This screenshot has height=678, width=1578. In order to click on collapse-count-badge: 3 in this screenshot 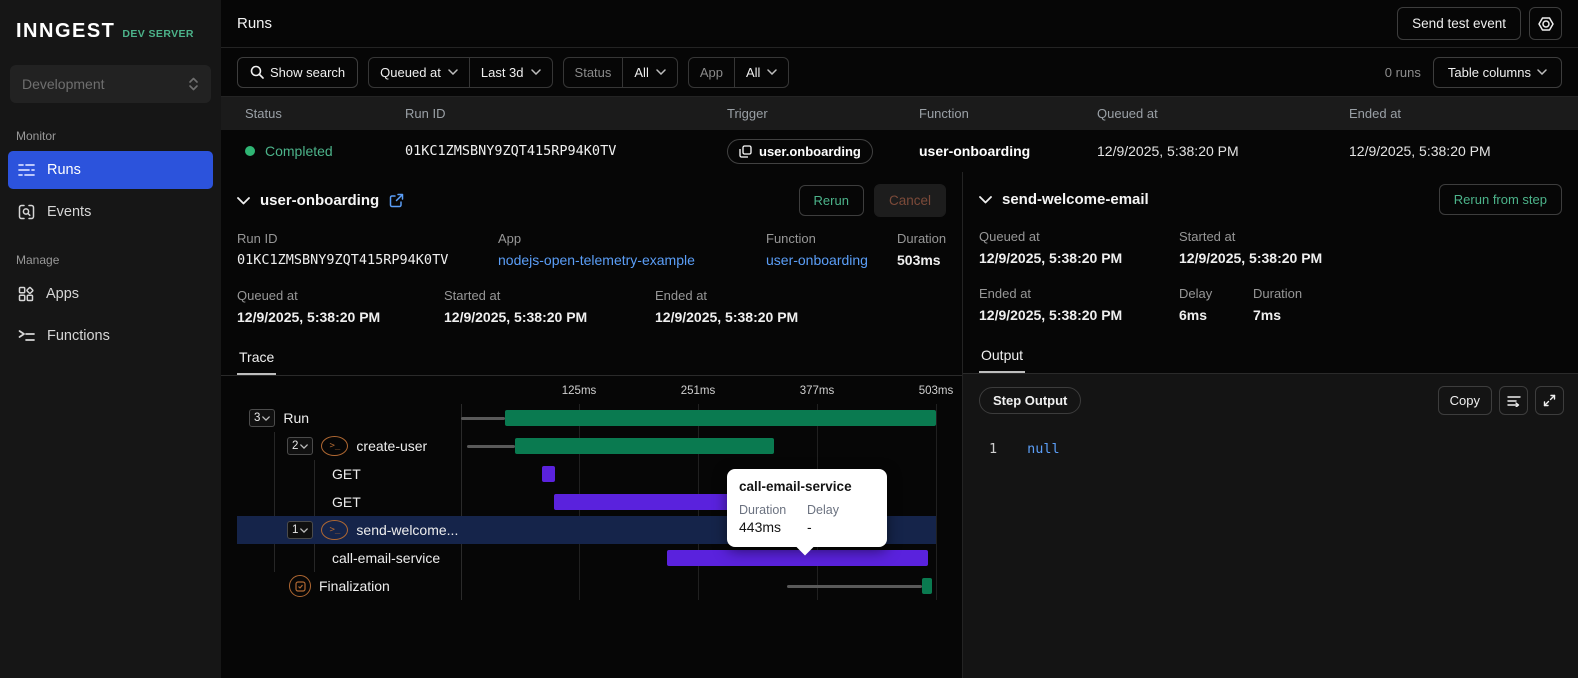, I will do `click(262, 418)`.